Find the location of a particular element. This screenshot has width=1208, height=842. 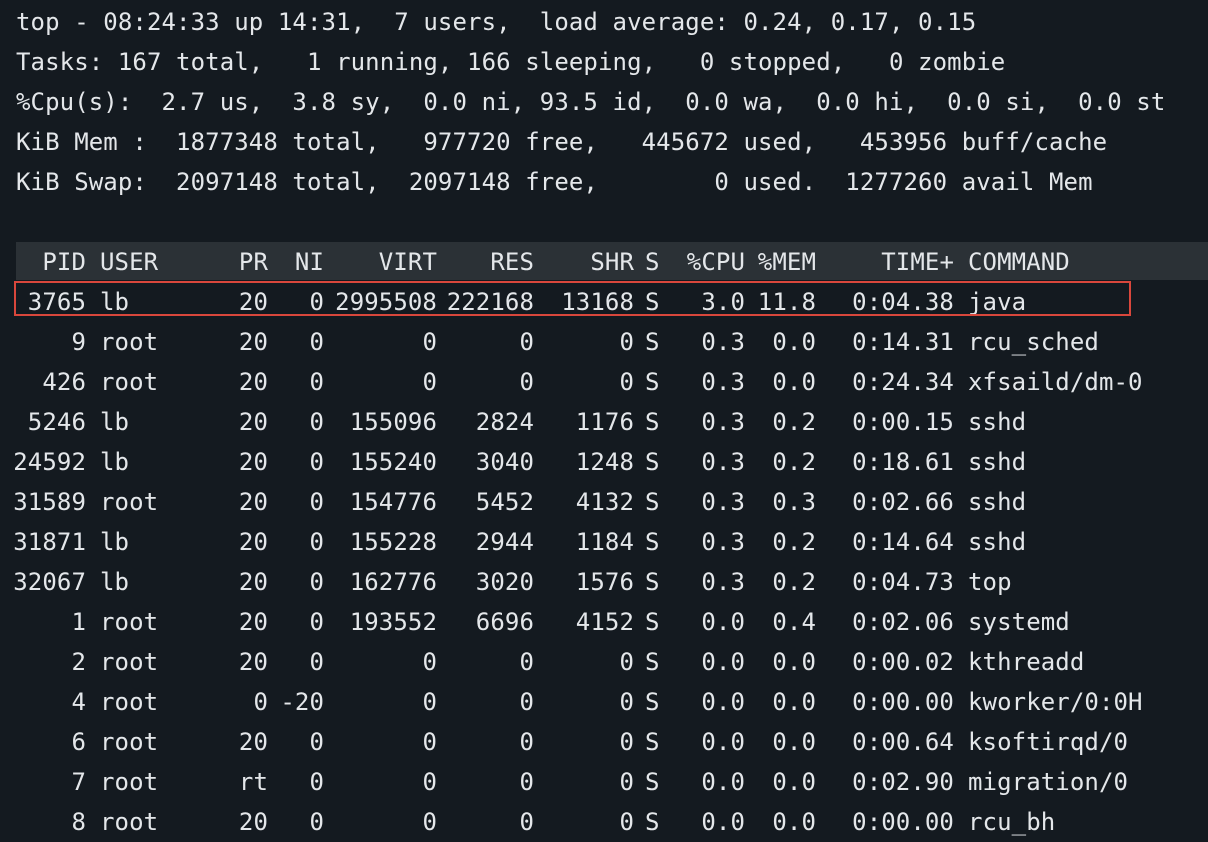

cell-cpu: 0.3 is located at coordinates (723, 342).